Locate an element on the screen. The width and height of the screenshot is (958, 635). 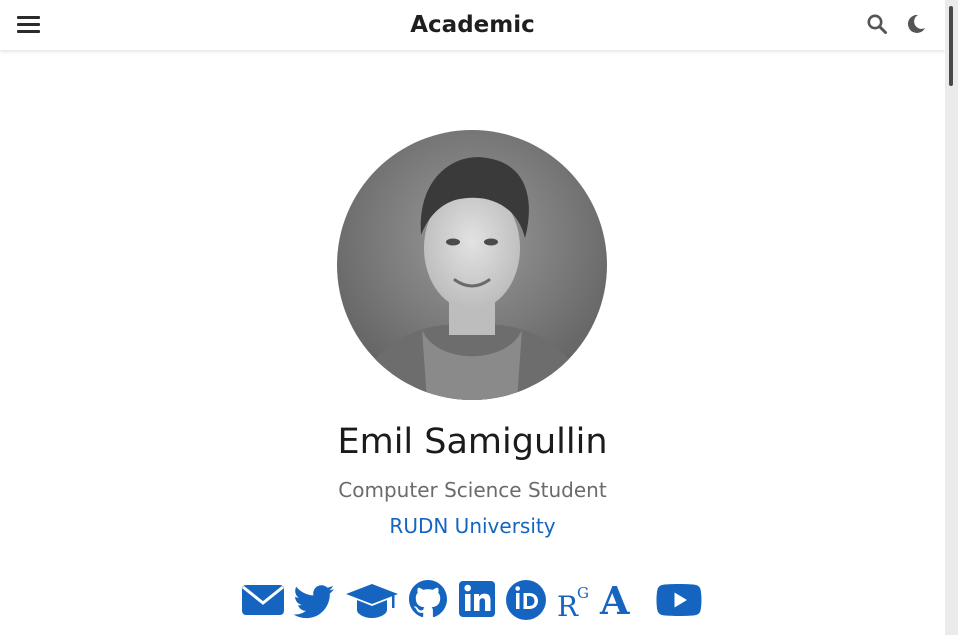
profile-photo is located at coordinates (472, 265).